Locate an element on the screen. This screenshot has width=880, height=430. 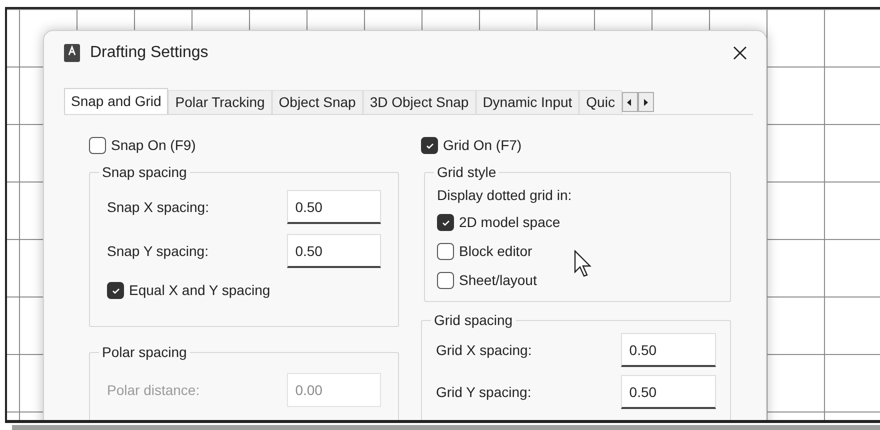
caption-text: Display dotted grid in: is located at coordinates (505, 195).